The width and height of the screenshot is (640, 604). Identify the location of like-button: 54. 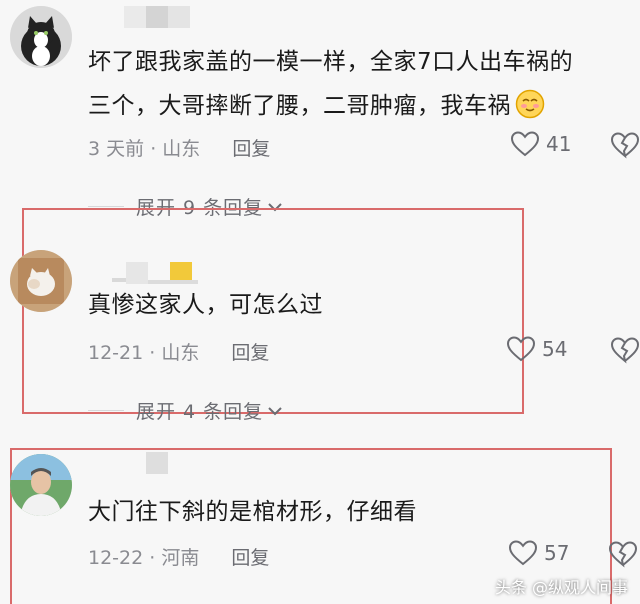
(536, 349).